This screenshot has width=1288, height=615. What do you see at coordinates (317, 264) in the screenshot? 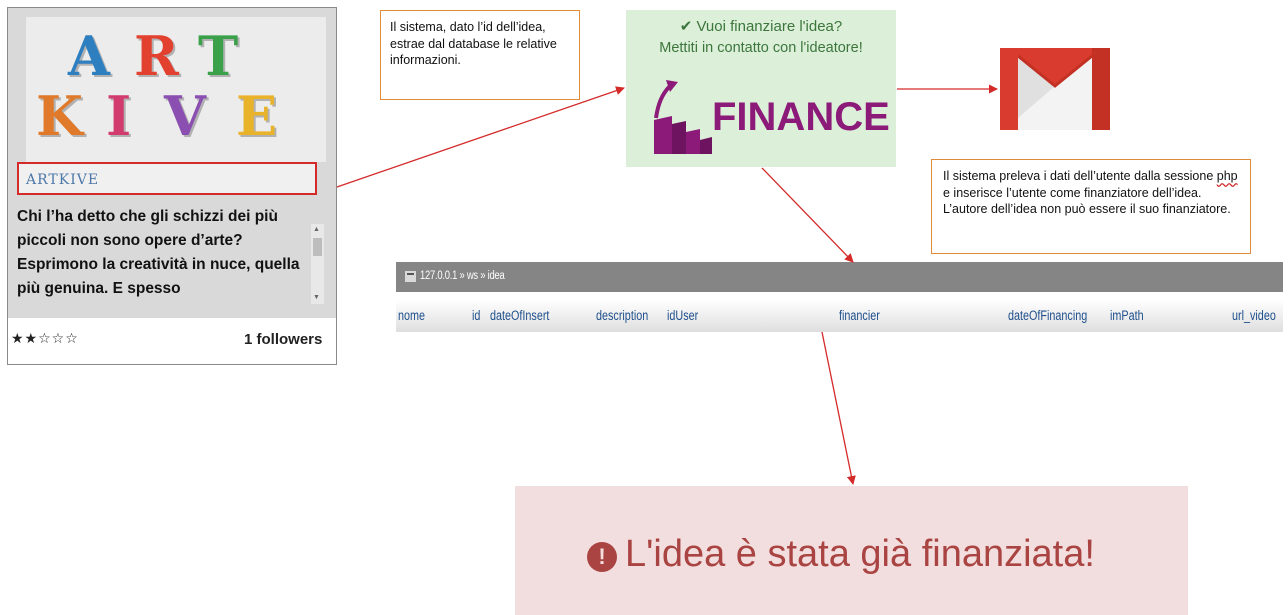
I see `description-scrollbar: ▲ ▼` at bounding box center [317, 264].